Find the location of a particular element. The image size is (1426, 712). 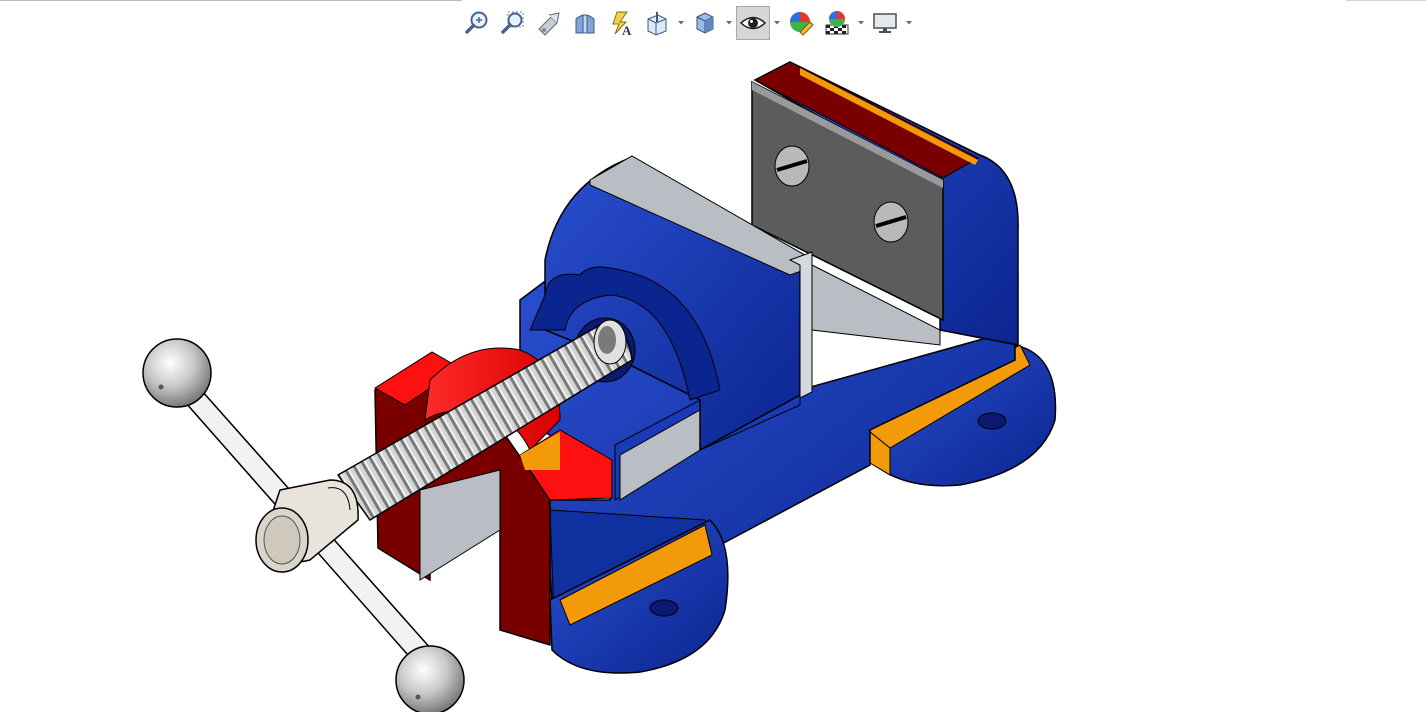

display-style-icon is located at coordinates (705, 23).